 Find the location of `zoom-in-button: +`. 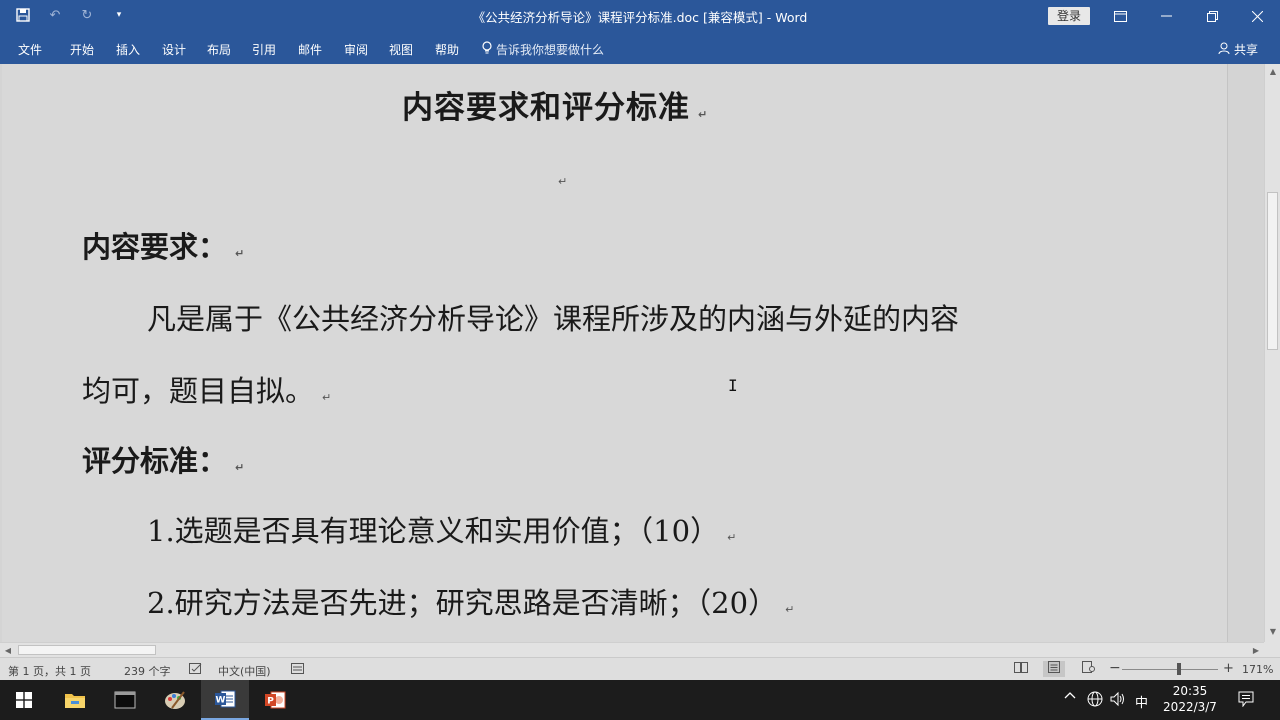

zoom-in-button: + is located at coordinates (1228, 668).